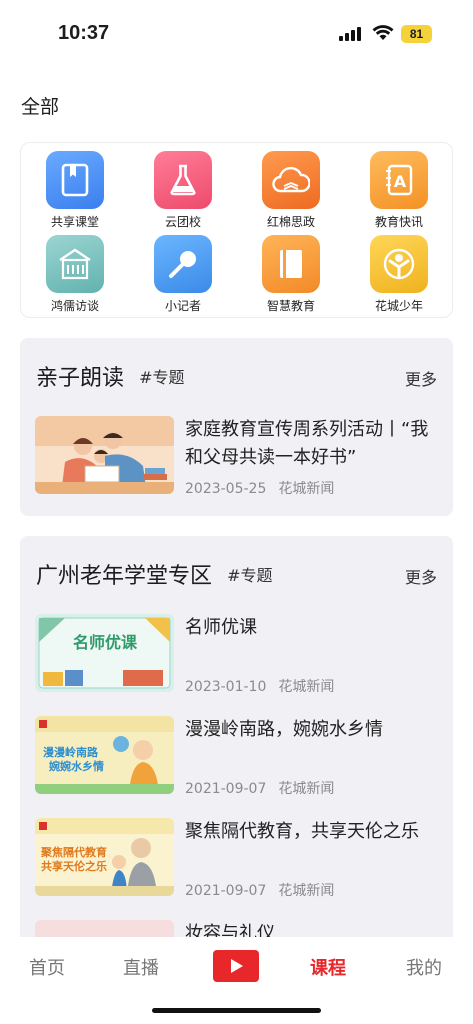  What do you see at coordinates (80, 378) in the screenshot?
I see `card-title: 亲子朗读` at bounding box center [80, 378].